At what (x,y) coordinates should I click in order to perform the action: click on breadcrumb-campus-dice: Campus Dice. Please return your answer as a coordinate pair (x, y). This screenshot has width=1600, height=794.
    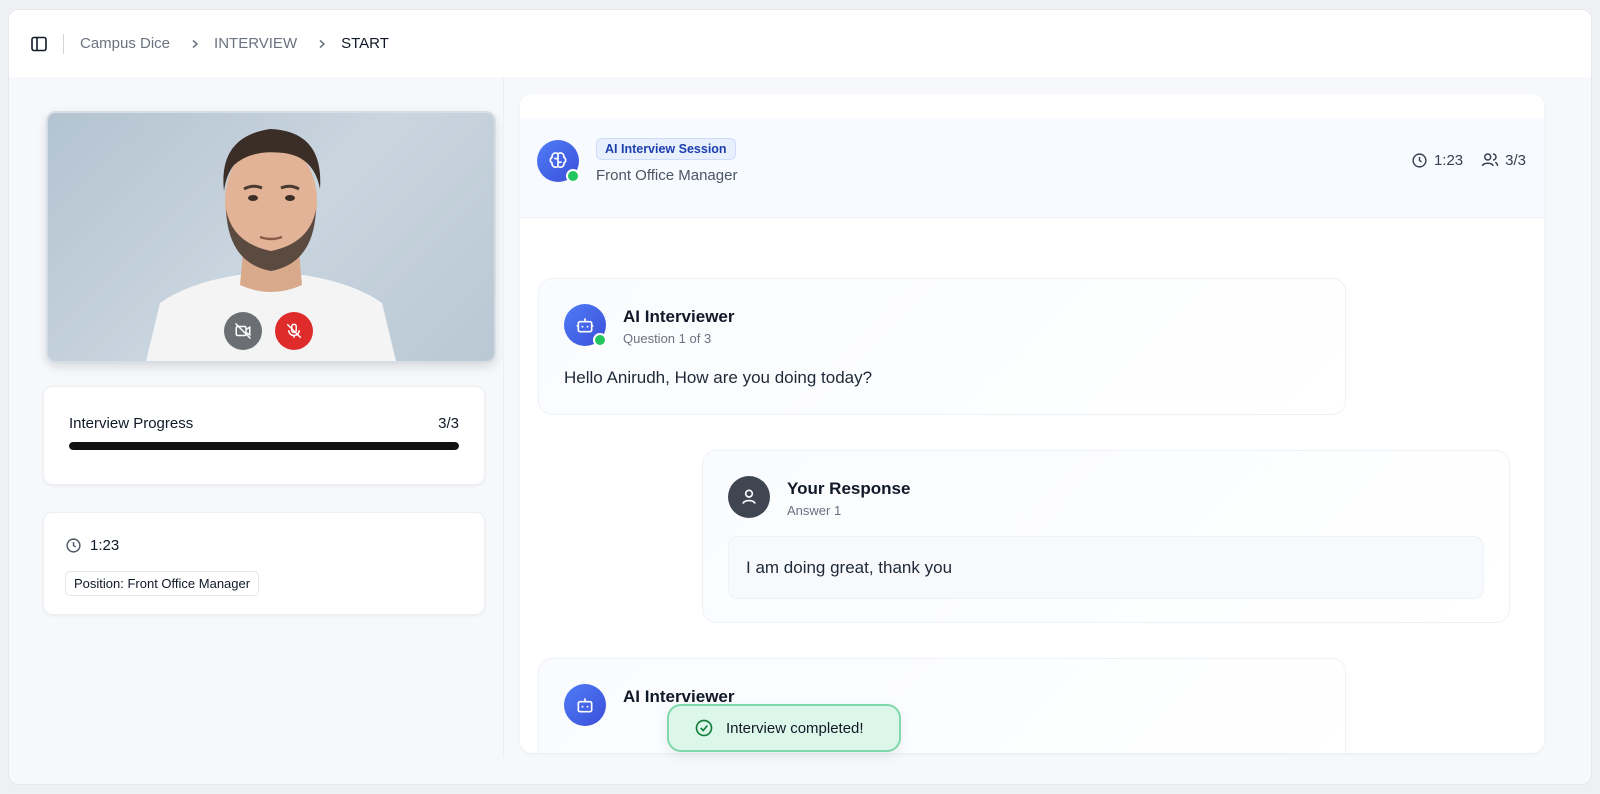
    Looking at the image, I should click on (125, 43).